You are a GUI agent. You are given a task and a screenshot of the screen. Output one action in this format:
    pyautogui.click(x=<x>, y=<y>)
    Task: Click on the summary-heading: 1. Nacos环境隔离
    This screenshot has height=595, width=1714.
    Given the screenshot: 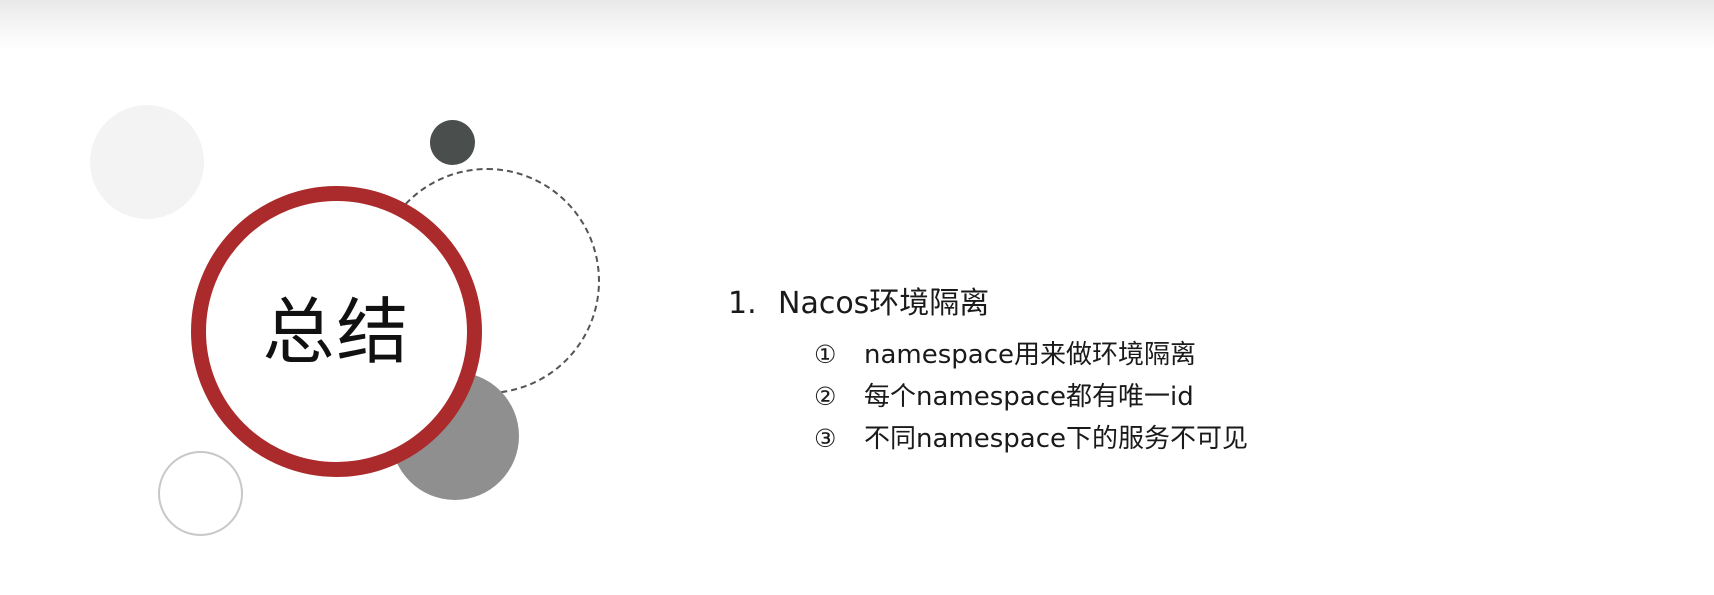 What is the action you would take?
    pyautogui.click(x=988, y=304)
    